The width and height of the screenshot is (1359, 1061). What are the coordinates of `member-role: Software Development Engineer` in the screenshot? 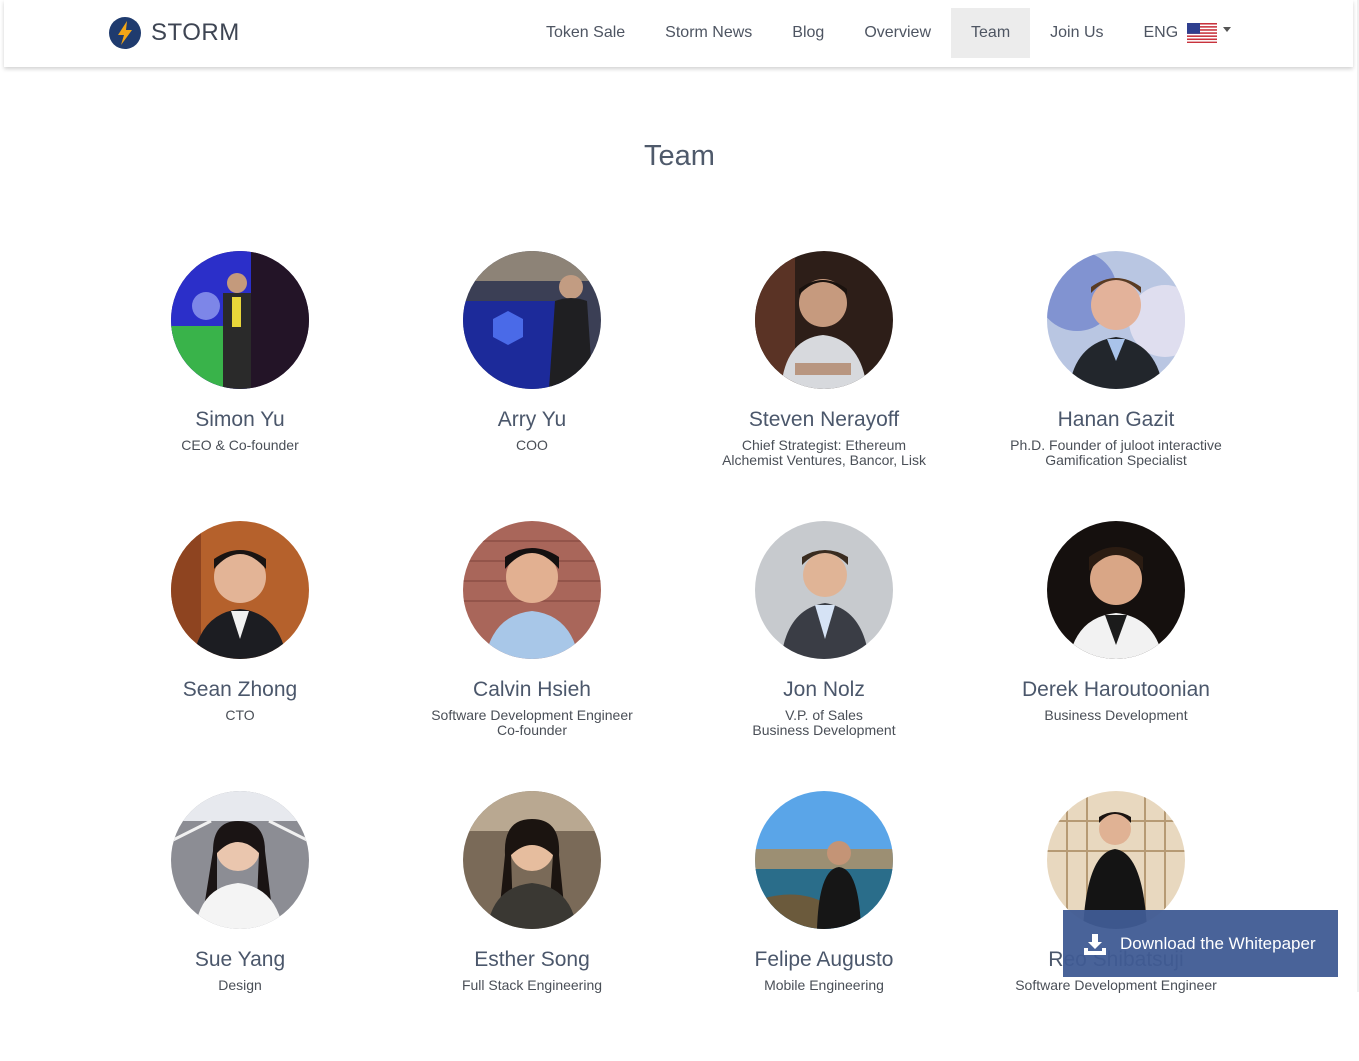 It's located at (1116, 985).